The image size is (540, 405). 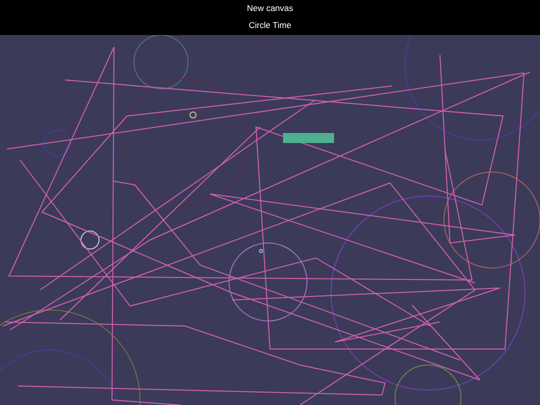 I want to click on canvas-title: Circle Time, so click(x=270, y=25).